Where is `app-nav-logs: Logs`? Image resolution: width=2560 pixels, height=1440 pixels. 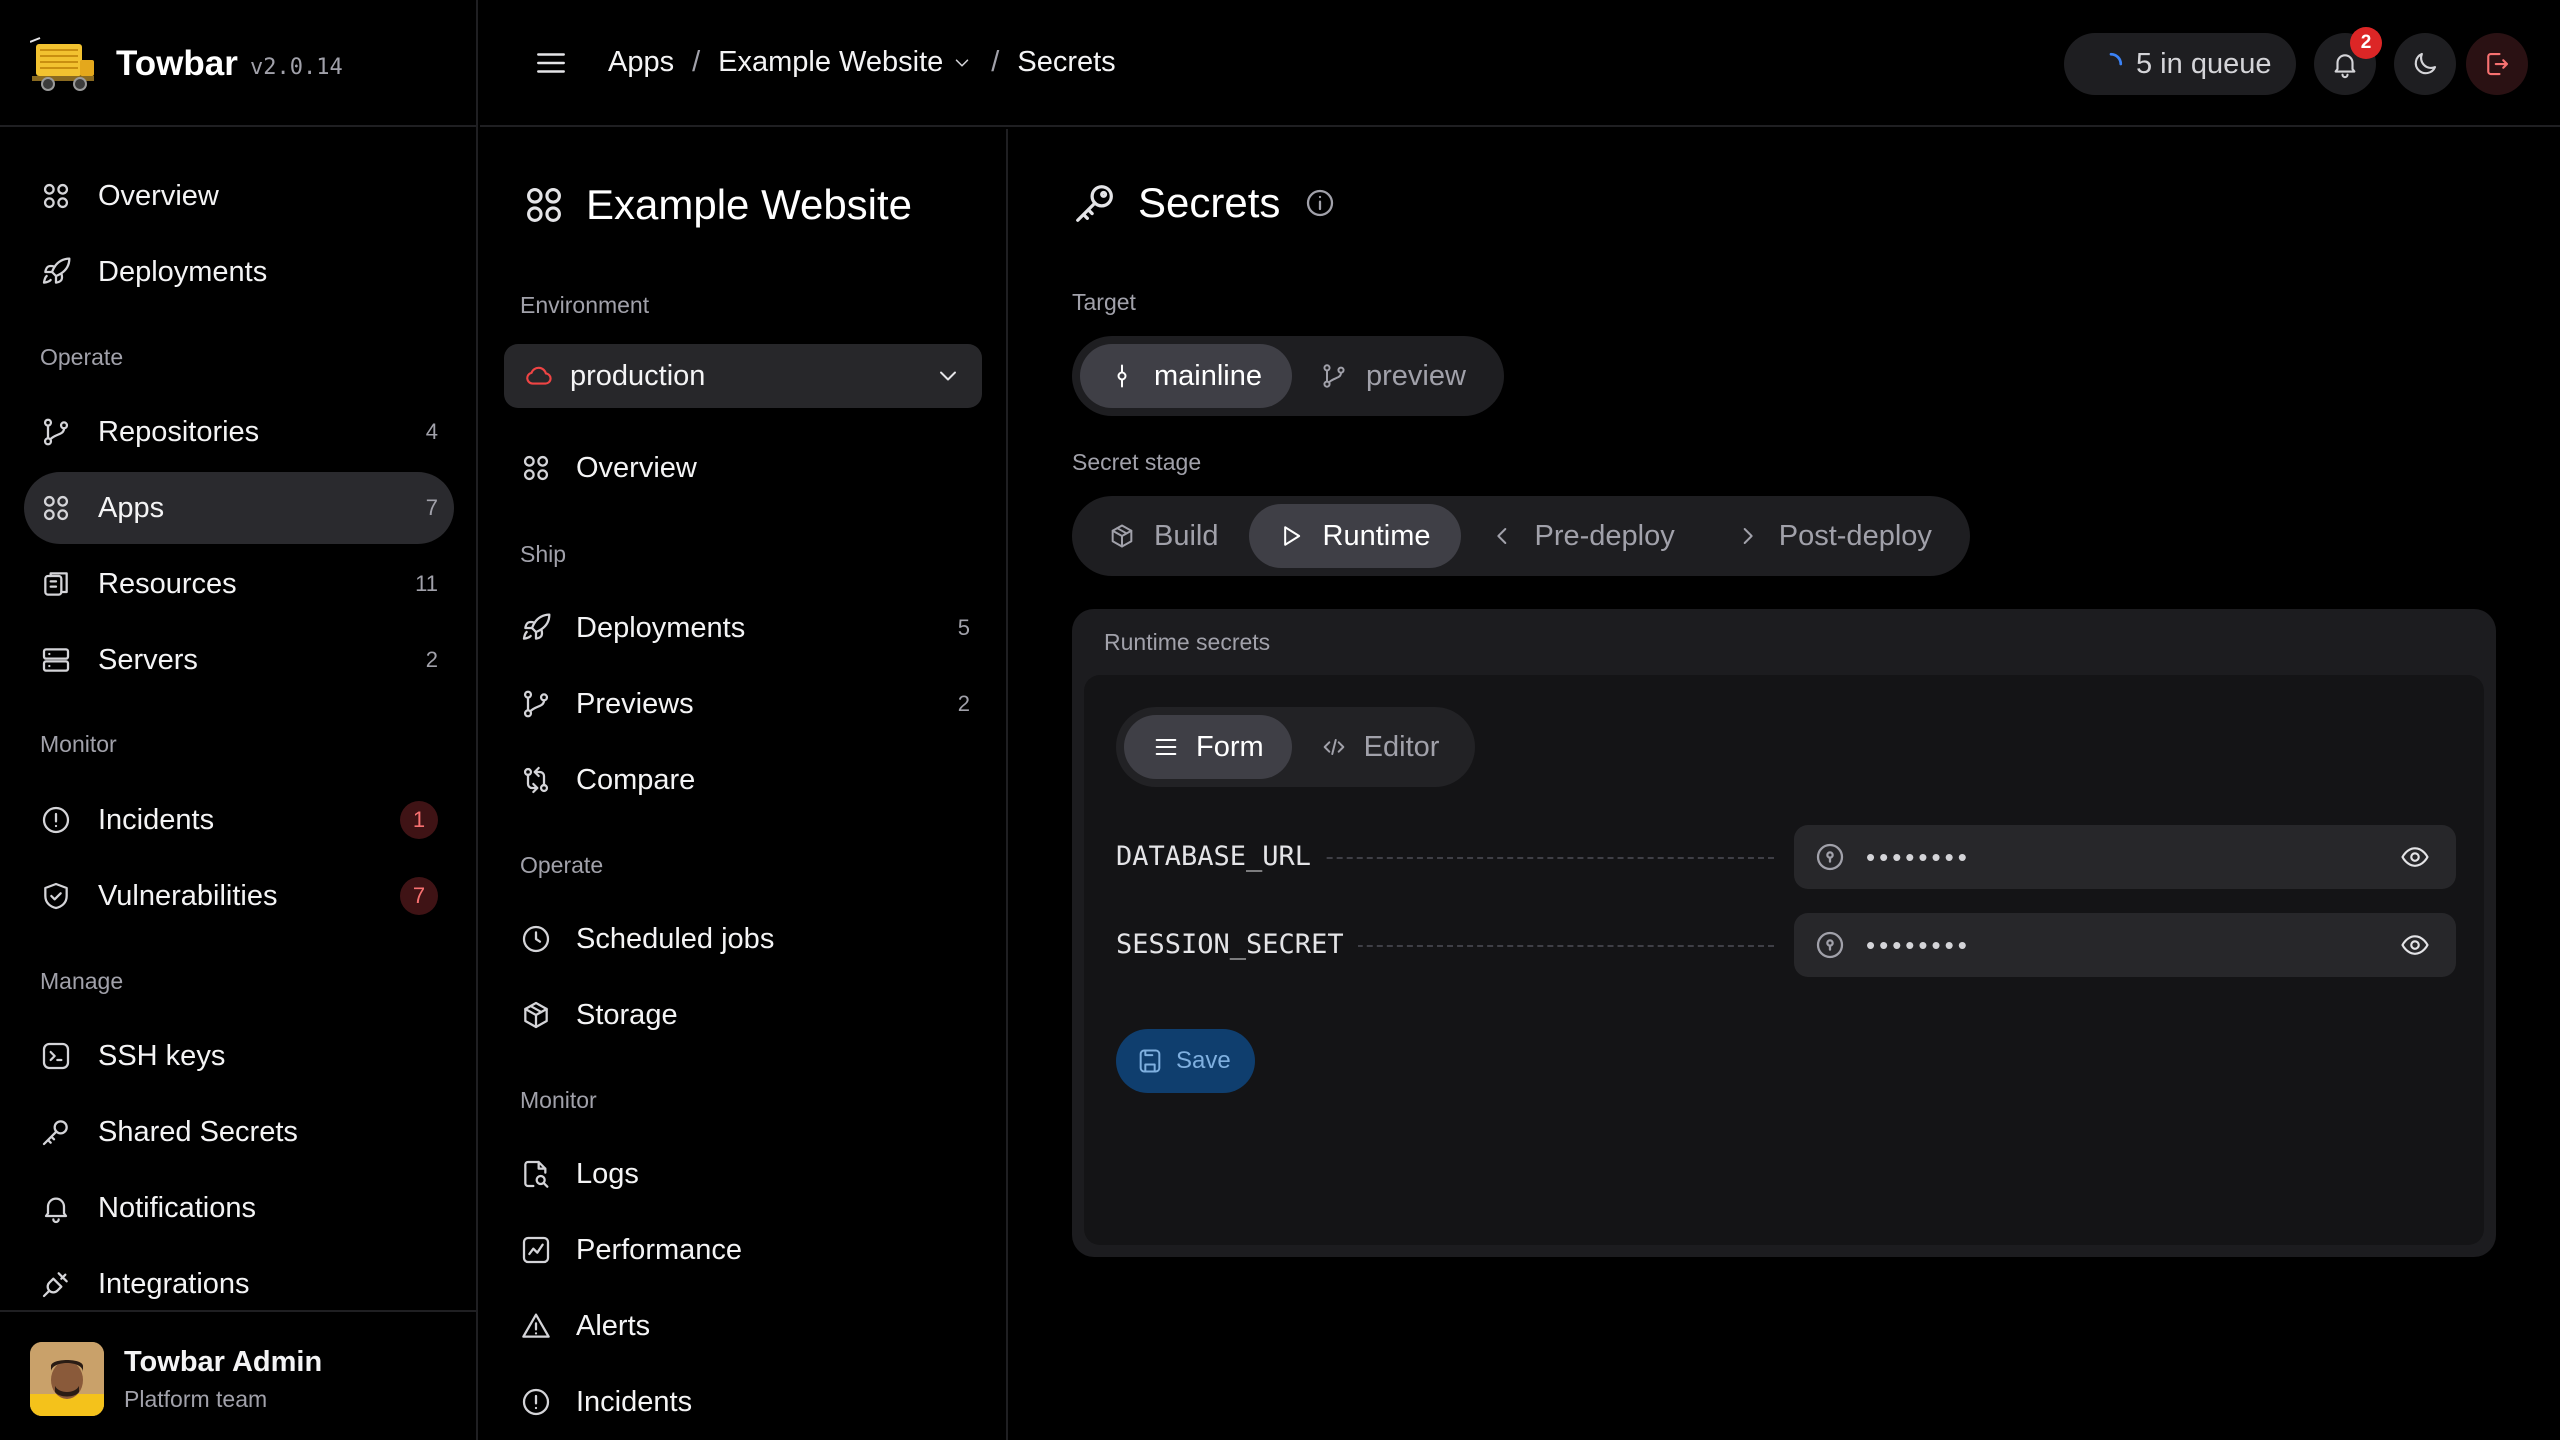
app-nav-logs: Logs is located at coordinates (745, 1174).